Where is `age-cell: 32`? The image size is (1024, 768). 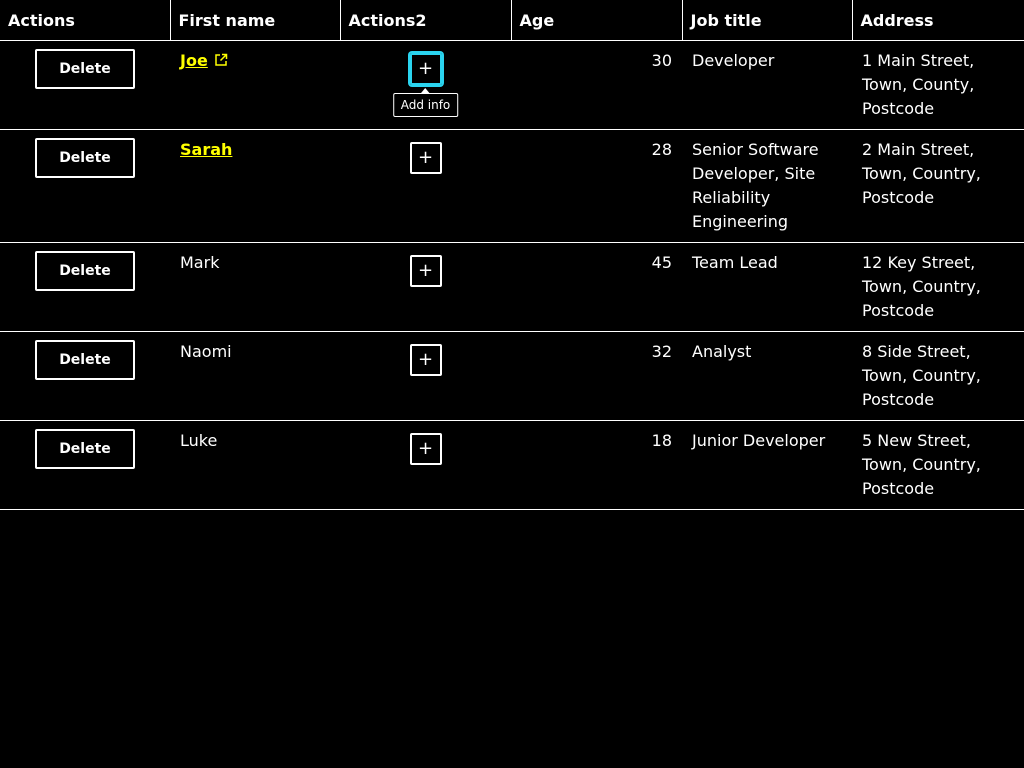 age-cell: 32 is located at coordinates (596, 376).